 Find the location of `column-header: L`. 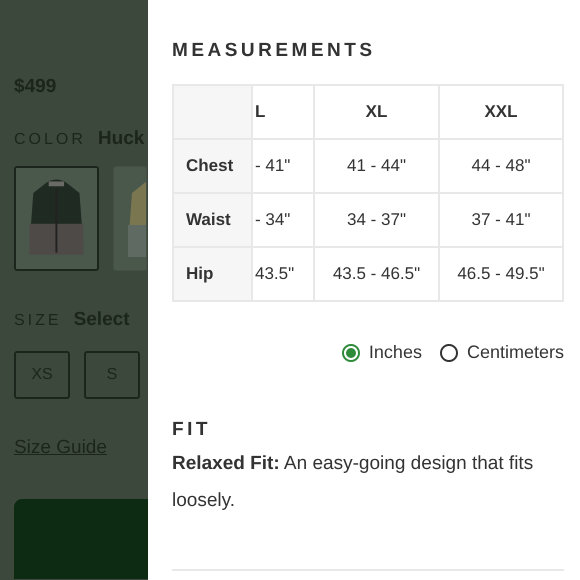

column-header: L is located at coordinates (283, 112).